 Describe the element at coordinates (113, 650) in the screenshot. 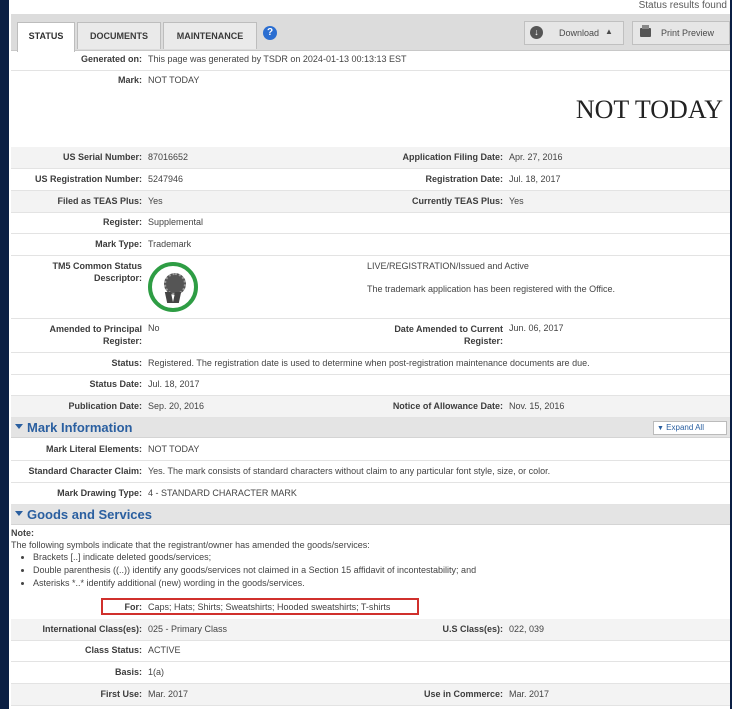

I see `class-status-label: Class Status:` at that location.